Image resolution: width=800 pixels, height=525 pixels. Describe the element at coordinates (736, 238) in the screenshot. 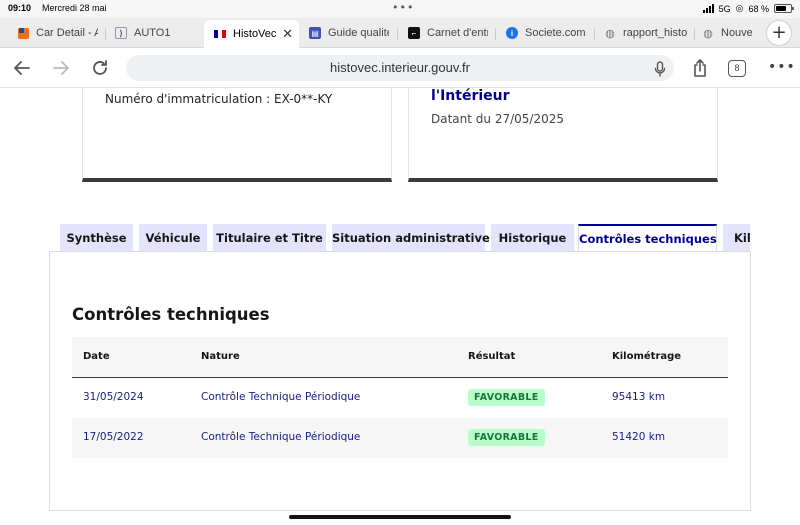

I see `tab-kilometrage: Kil` at that location.